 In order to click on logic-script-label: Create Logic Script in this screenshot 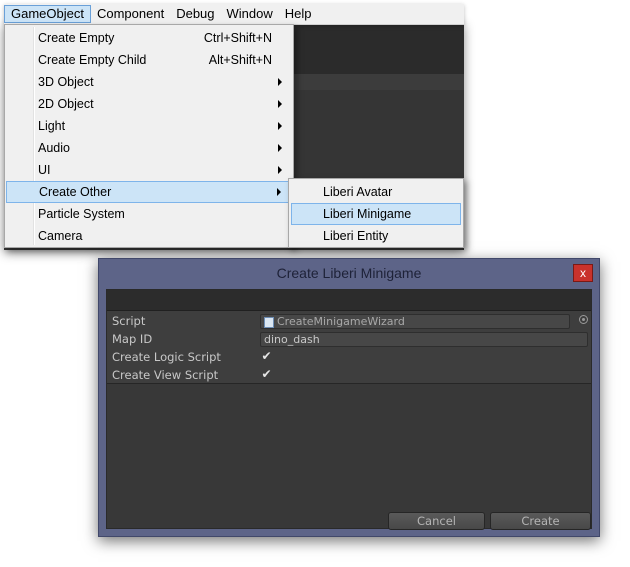, I will do `click(166, 357)`.